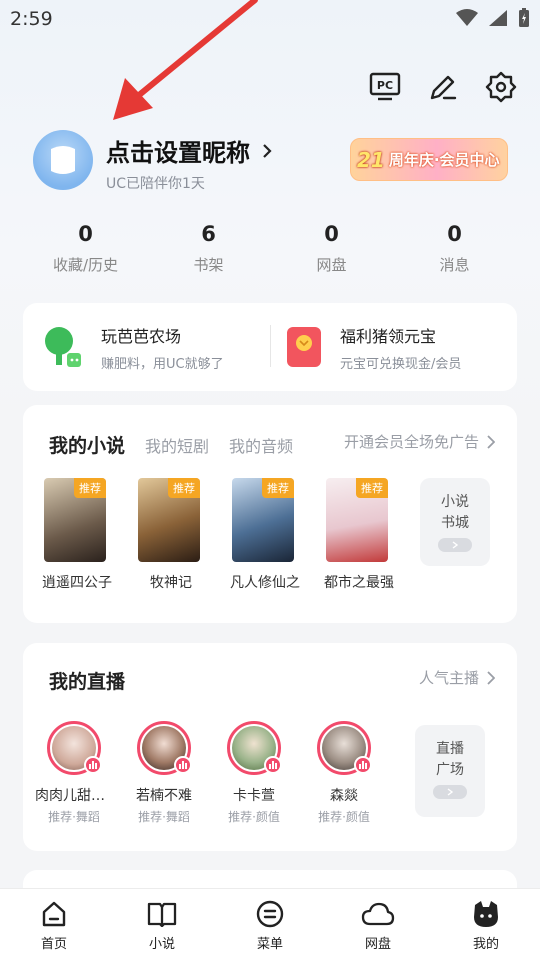 Image resolution: width=540 pixels, height=960 pixels. I want to click on streamer-item: 森燚 推荐·颜值, so click(344, 773).